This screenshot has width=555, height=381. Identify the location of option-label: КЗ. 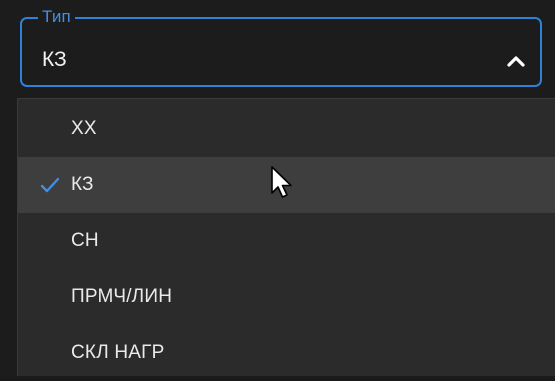
(82, 184).